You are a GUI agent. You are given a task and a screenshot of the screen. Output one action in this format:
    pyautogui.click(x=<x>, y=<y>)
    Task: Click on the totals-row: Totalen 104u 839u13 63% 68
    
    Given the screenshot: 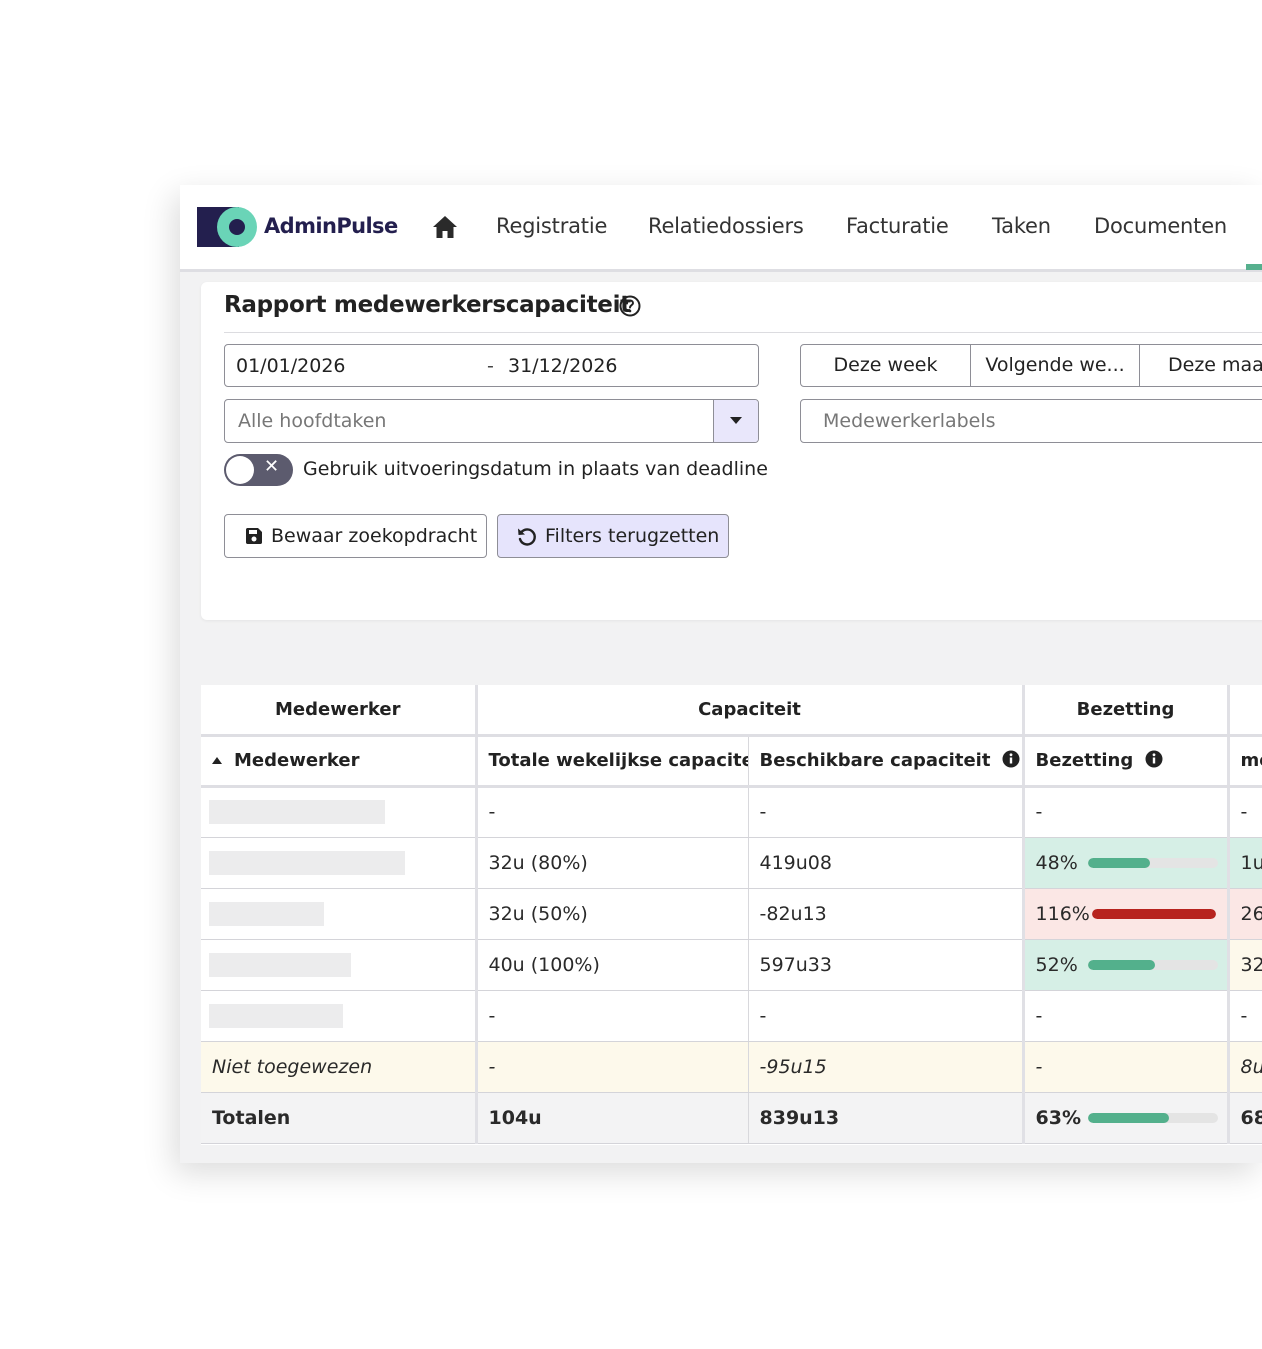 What is the action you would take?
    pyautogui.click(x=731, y=1118)
    